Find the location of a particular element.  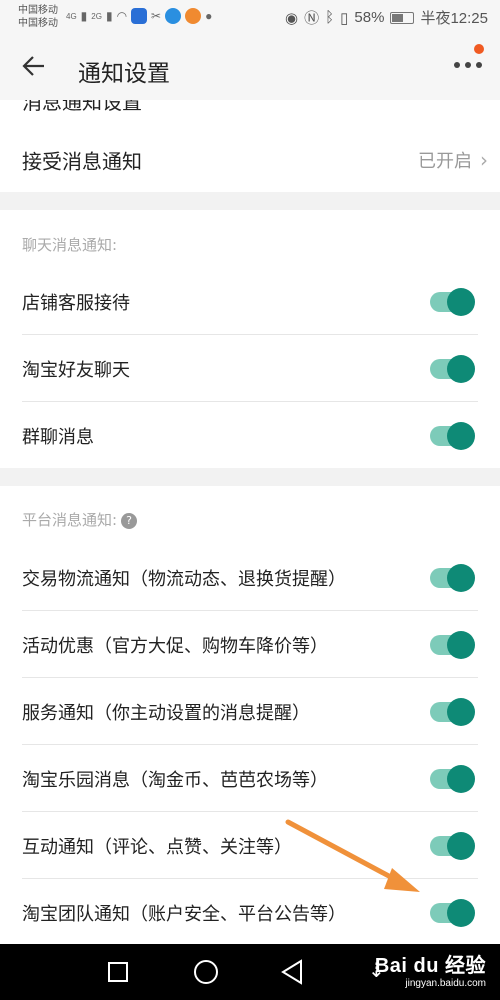

battery-icon is located at coordinates (402, 17).